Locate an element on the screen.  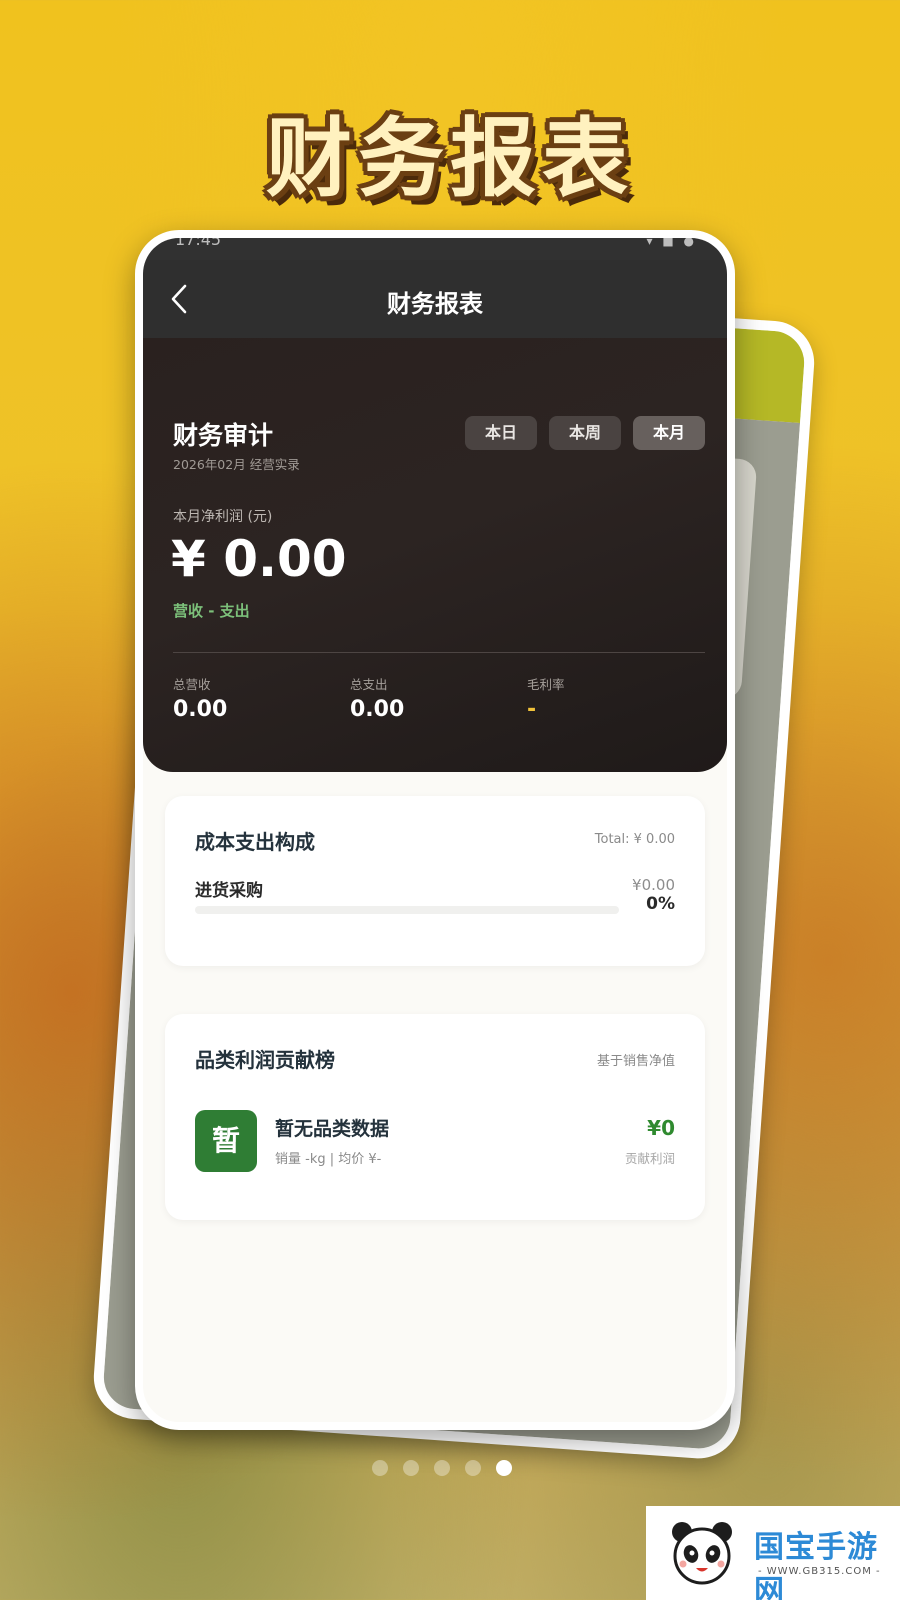
navbar: 财务报表 is located at coordinates (435, 299).